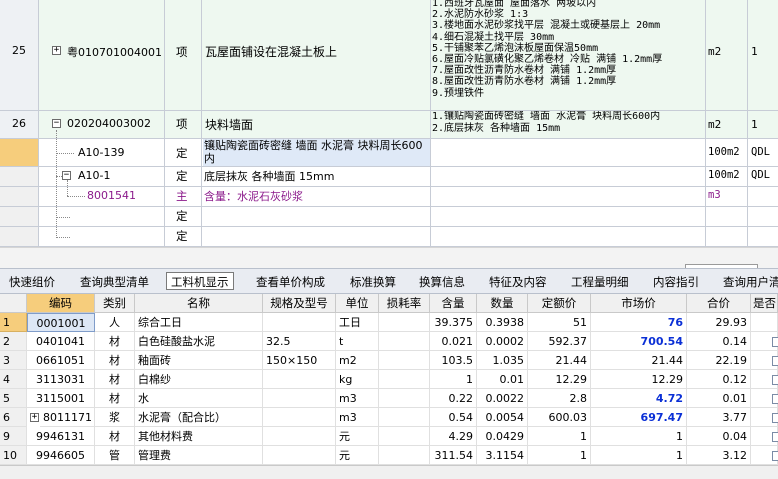 This screenshot has height=479, width=778. I want to click on tab-labor-material-machine: 工料机显示, so click(200, 281).